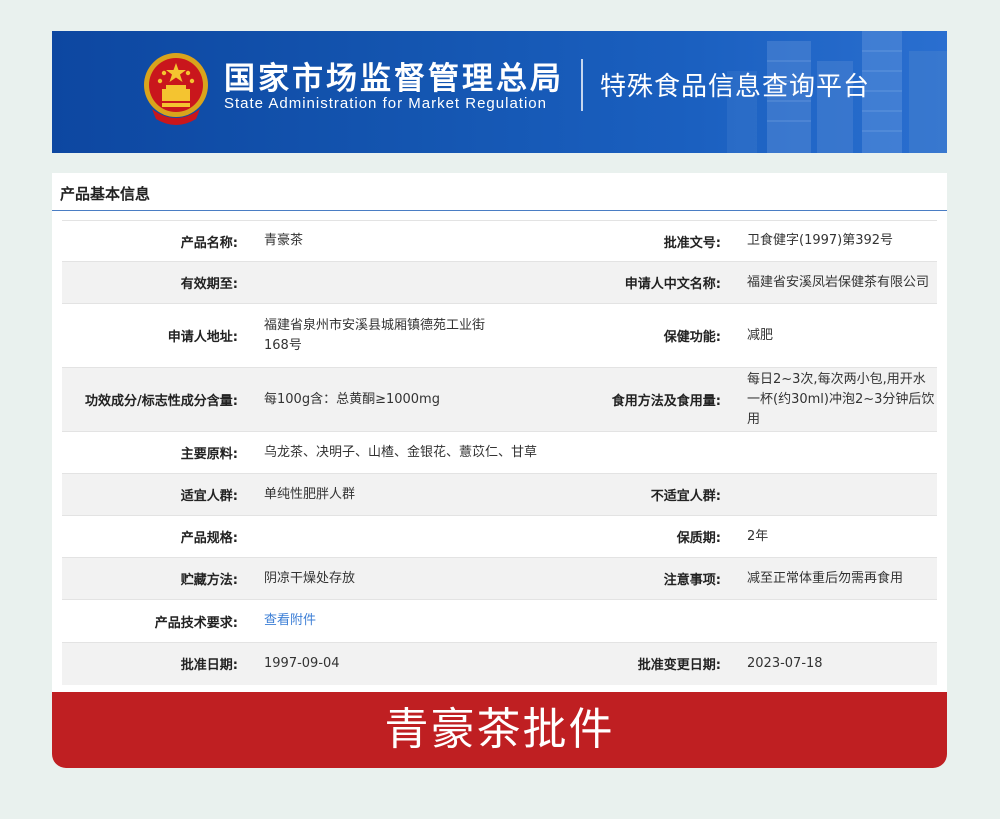 This screenshot has width=1000, height=819. Describe the element at coordinates (202, 337) in the screenshot. I see `applicant-address-label: 申请人地址:` at that location.